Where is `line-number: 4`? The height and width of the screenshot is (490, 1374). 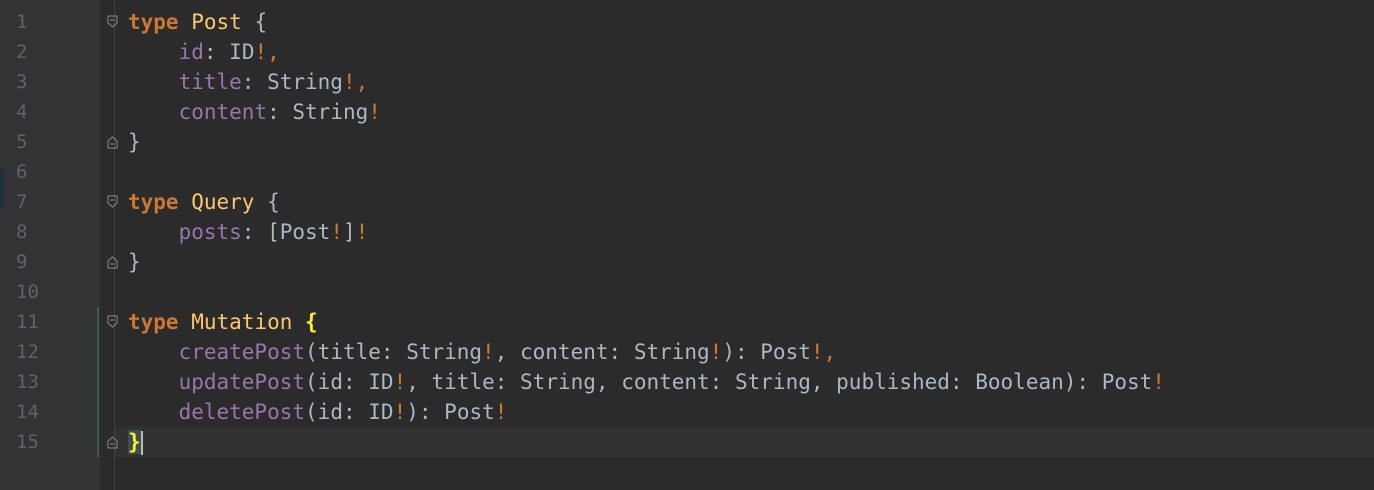 line-number: 4 is located at coordinates (22, 112).